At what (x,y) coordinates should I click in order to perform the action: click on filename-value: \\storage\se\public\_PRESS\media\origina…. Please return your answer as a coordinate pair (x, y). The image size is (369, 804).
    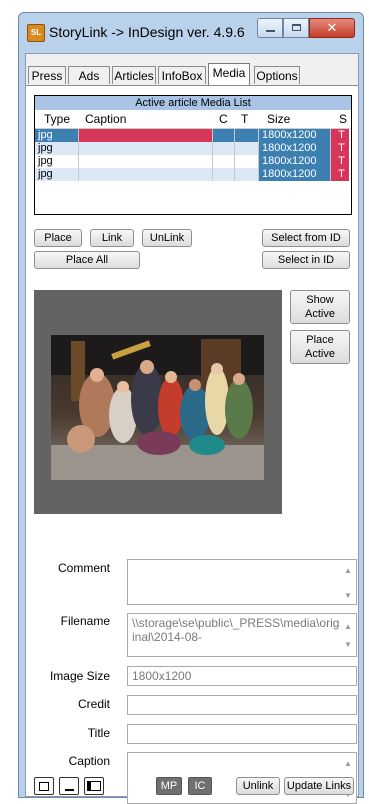
    Looking at the image, I should click on (236, 630).